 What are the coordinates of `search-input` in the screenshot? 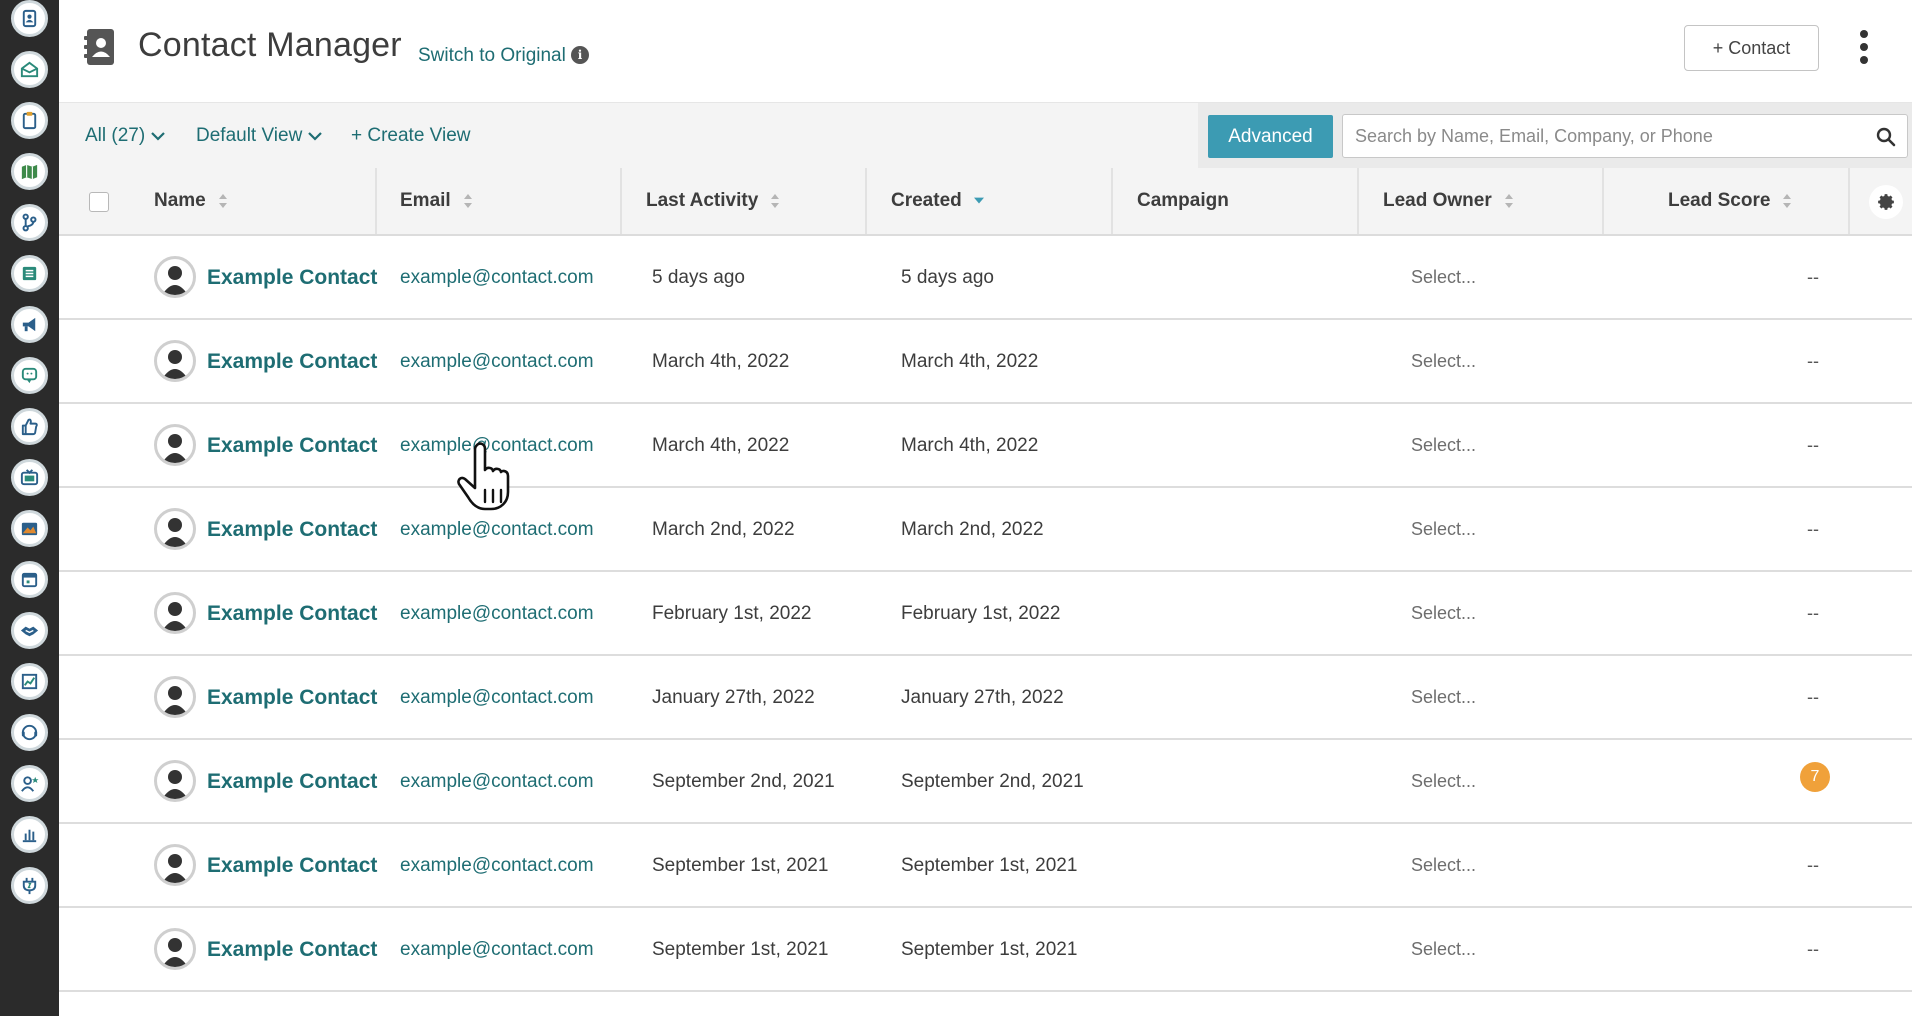 It's located at (1625, 136).